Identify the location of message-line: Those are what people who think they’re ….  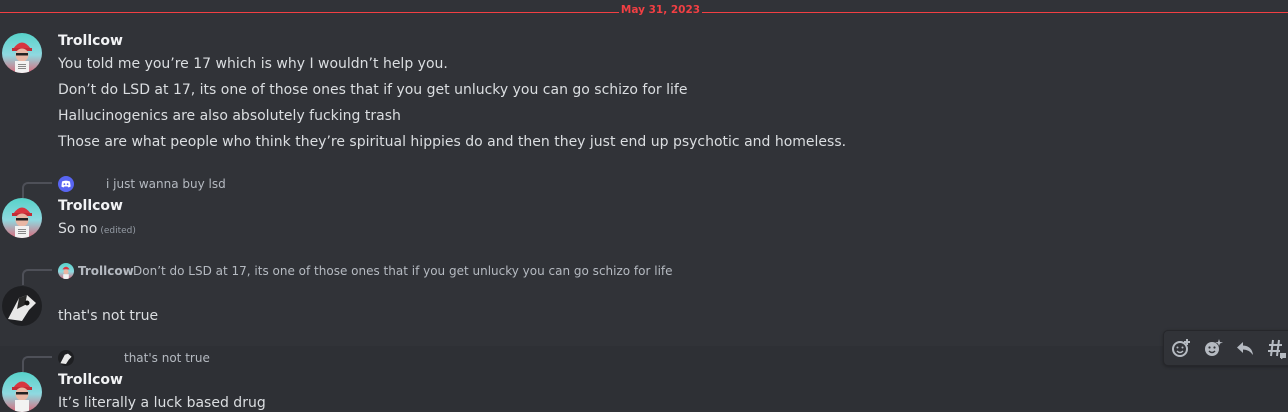
(452, 142).